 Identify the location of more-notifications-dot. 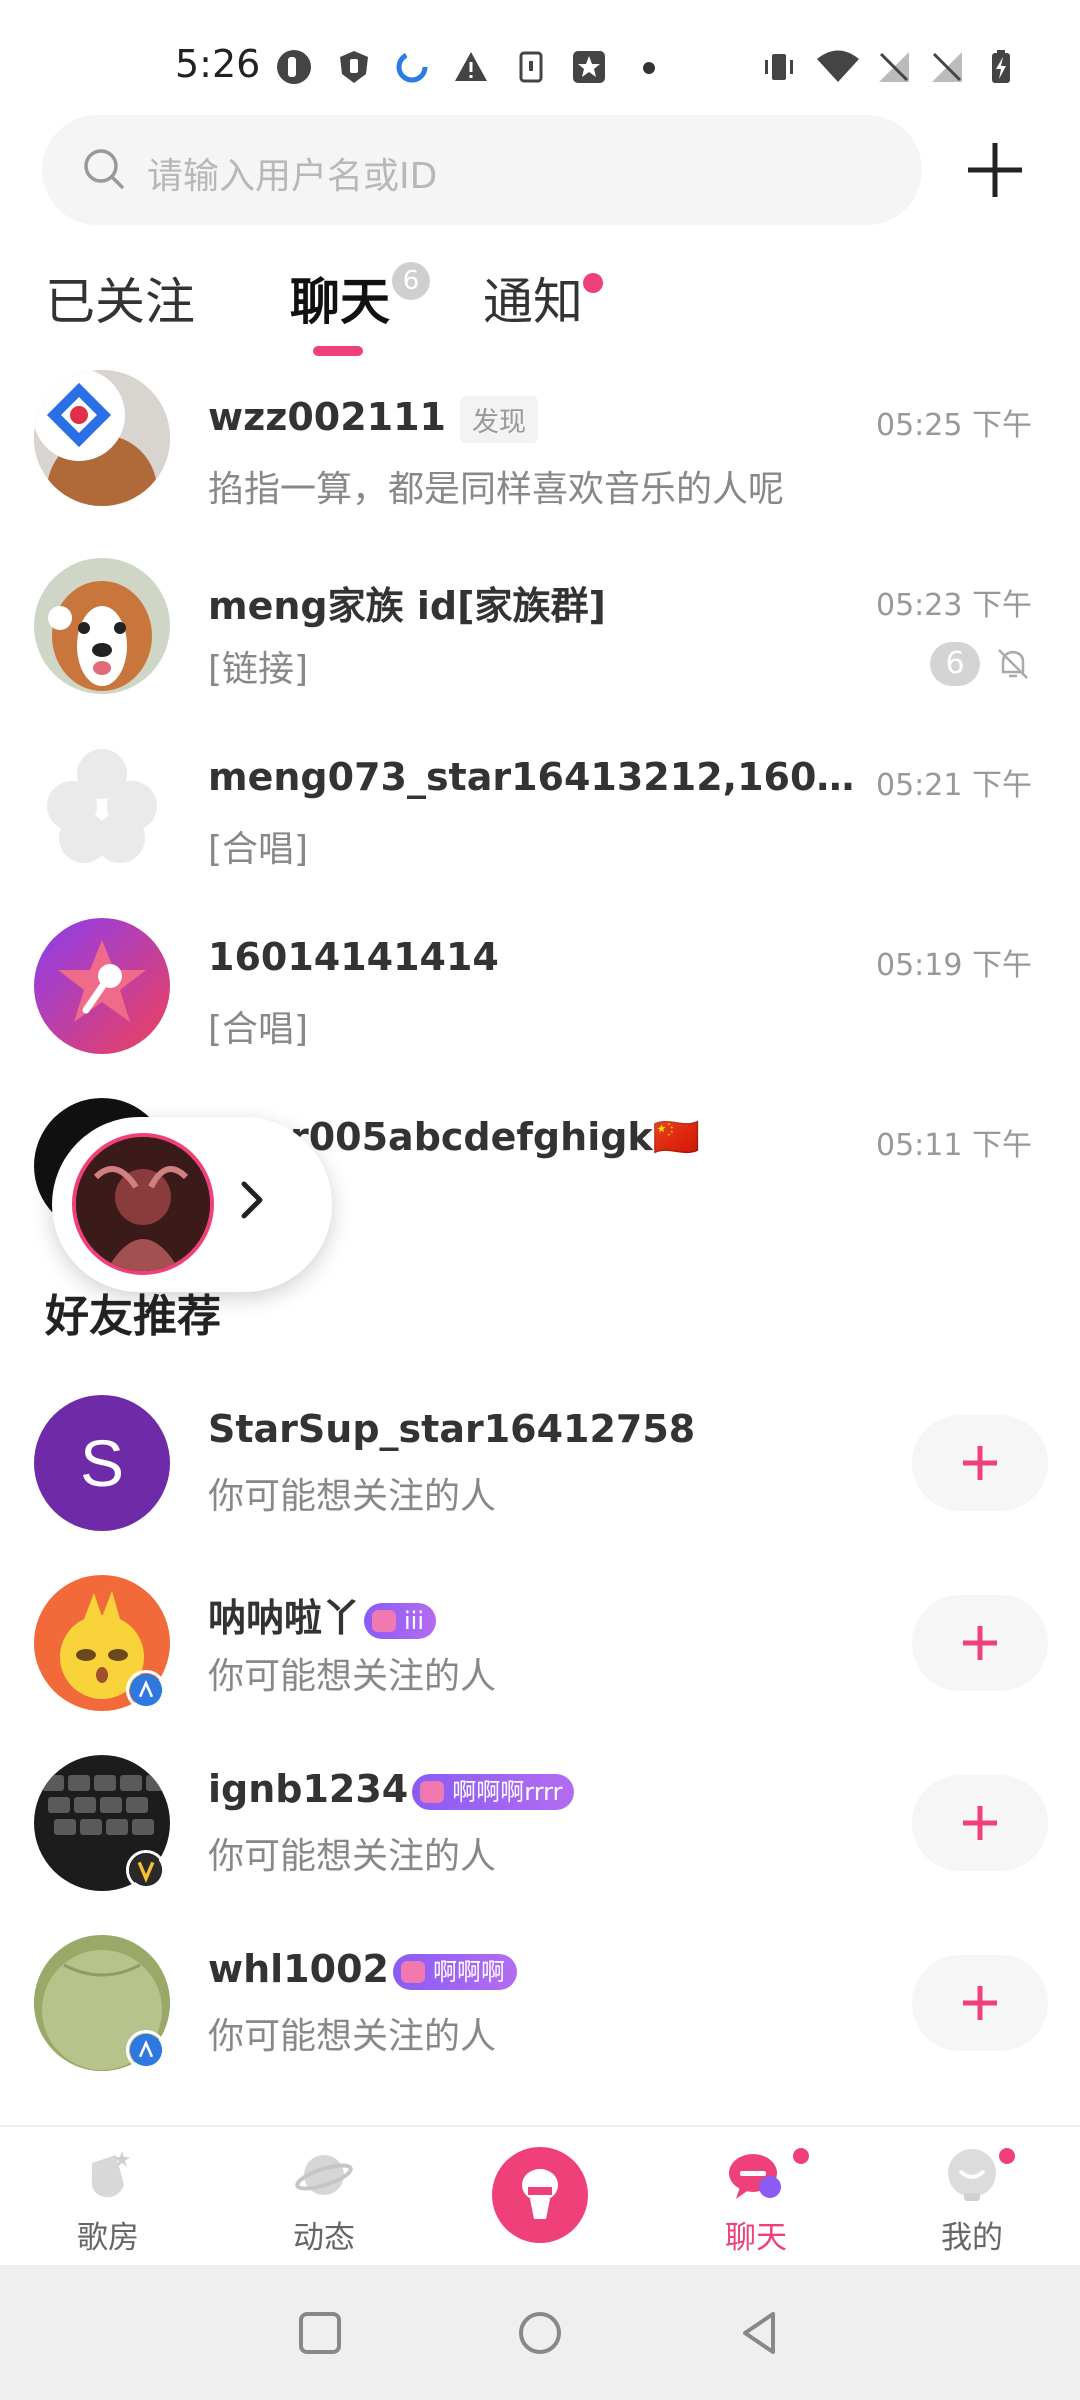
(649, 68).